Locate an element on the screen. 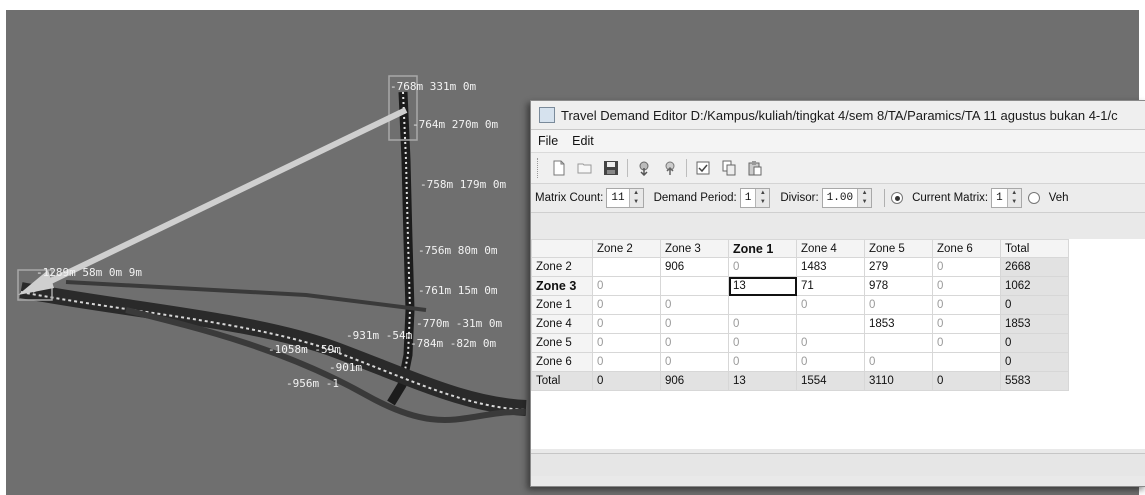  open-icon is located at coordinates (585, 168).